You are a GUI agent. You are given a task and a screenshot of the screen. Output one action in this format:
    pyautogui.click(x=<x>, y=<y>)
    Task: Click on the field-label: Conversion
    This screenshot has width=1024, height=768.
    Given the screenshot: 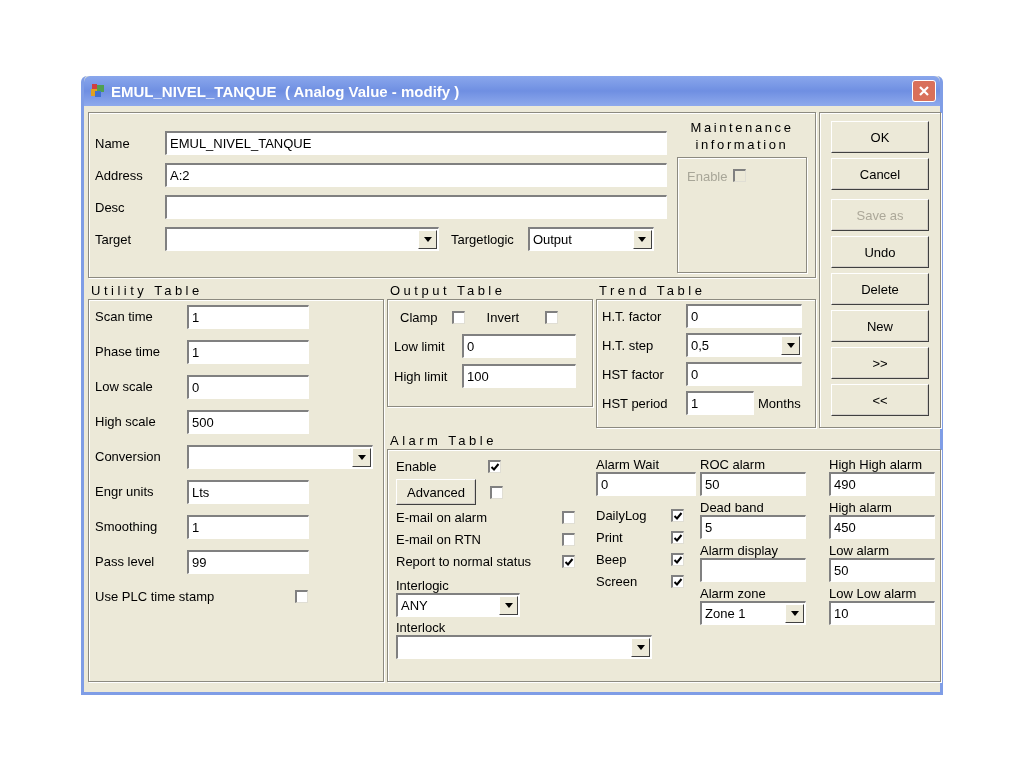 What is the action you would take?
    pyautogui.click(x=128, y=456)
    